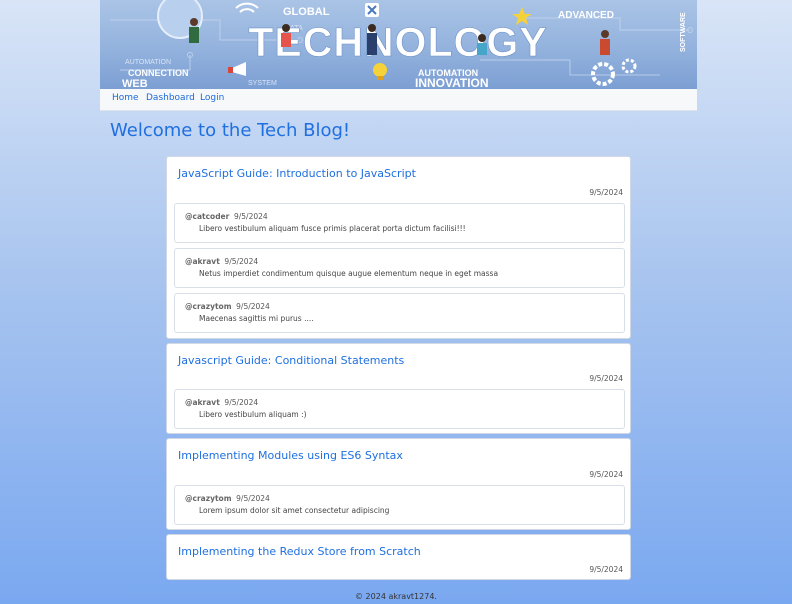 The height and width of the screenshot is (604, 792). I want to click on gear-icon, so click(603, 74).